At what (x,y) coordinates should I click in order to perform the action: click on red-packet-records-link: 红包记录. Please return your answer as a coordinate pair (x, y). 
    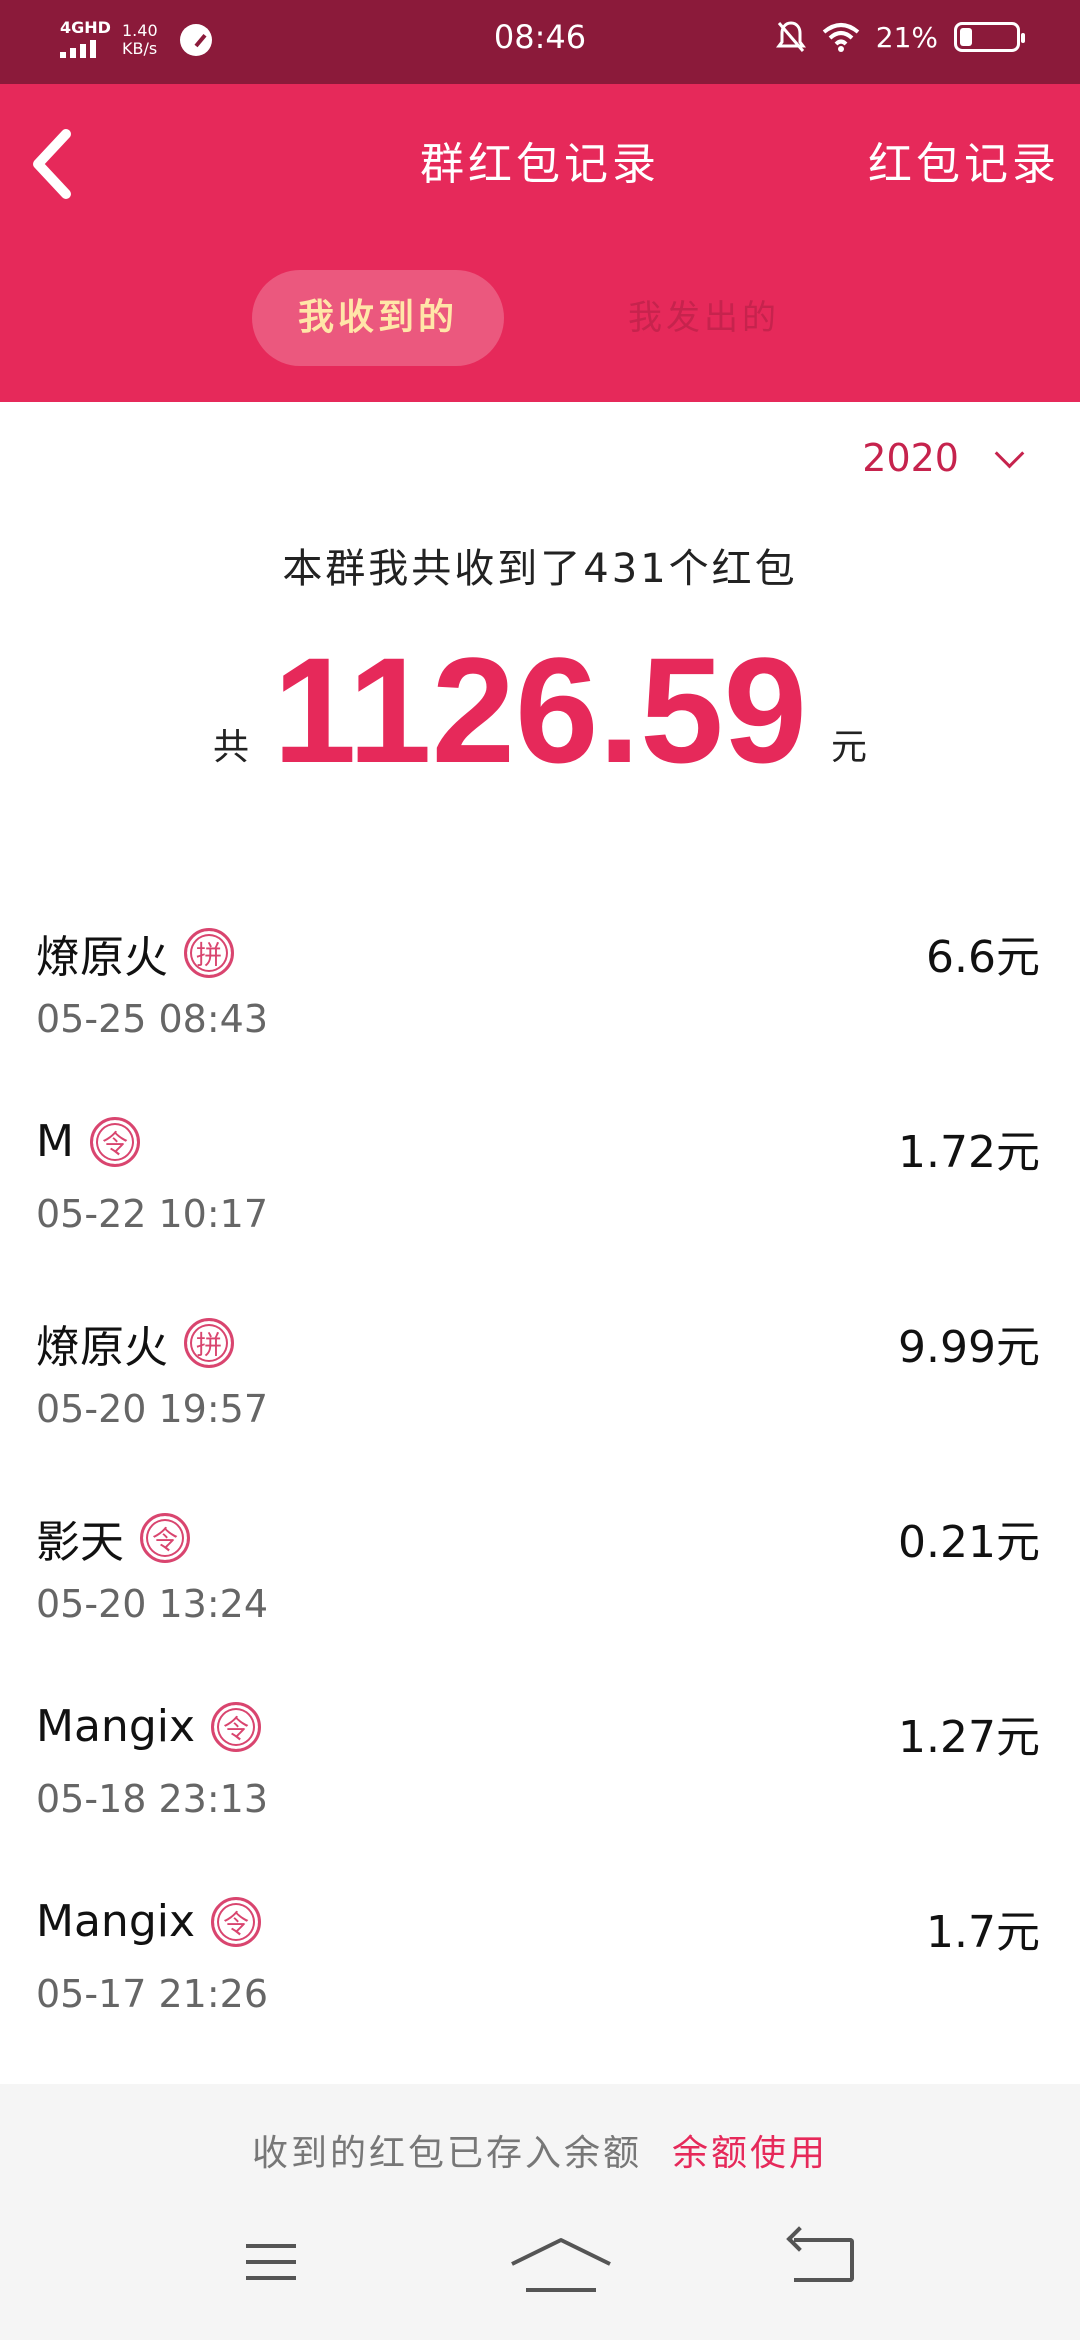
    Looking at the image, I should click on (964, 160).